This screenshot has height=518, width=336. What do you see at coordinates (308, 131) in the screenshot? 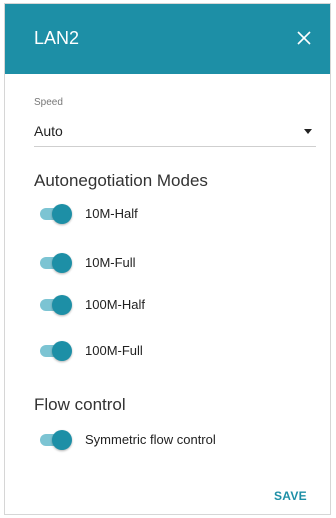
I see `dropdown-arrow-icon` at bounding box center [308, 131].